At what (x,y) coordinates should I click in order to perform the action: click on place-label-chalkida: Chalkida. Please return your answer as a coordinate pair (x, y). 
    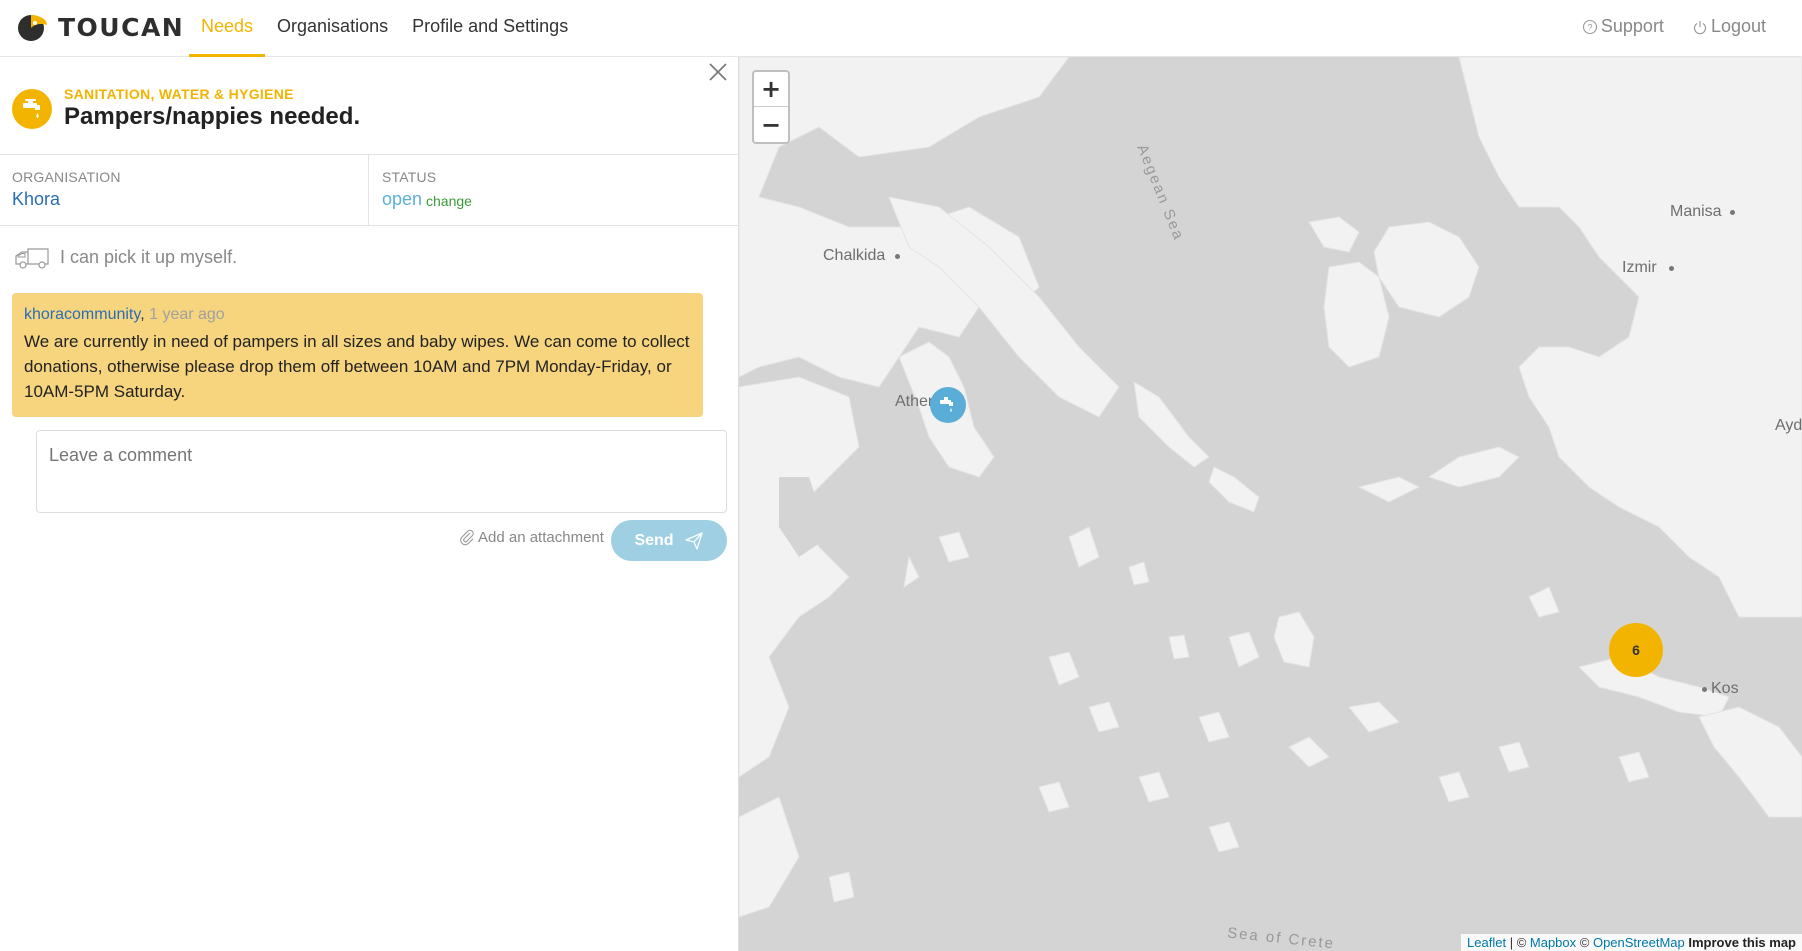
    Looking at the image, I should click on (854, 255).